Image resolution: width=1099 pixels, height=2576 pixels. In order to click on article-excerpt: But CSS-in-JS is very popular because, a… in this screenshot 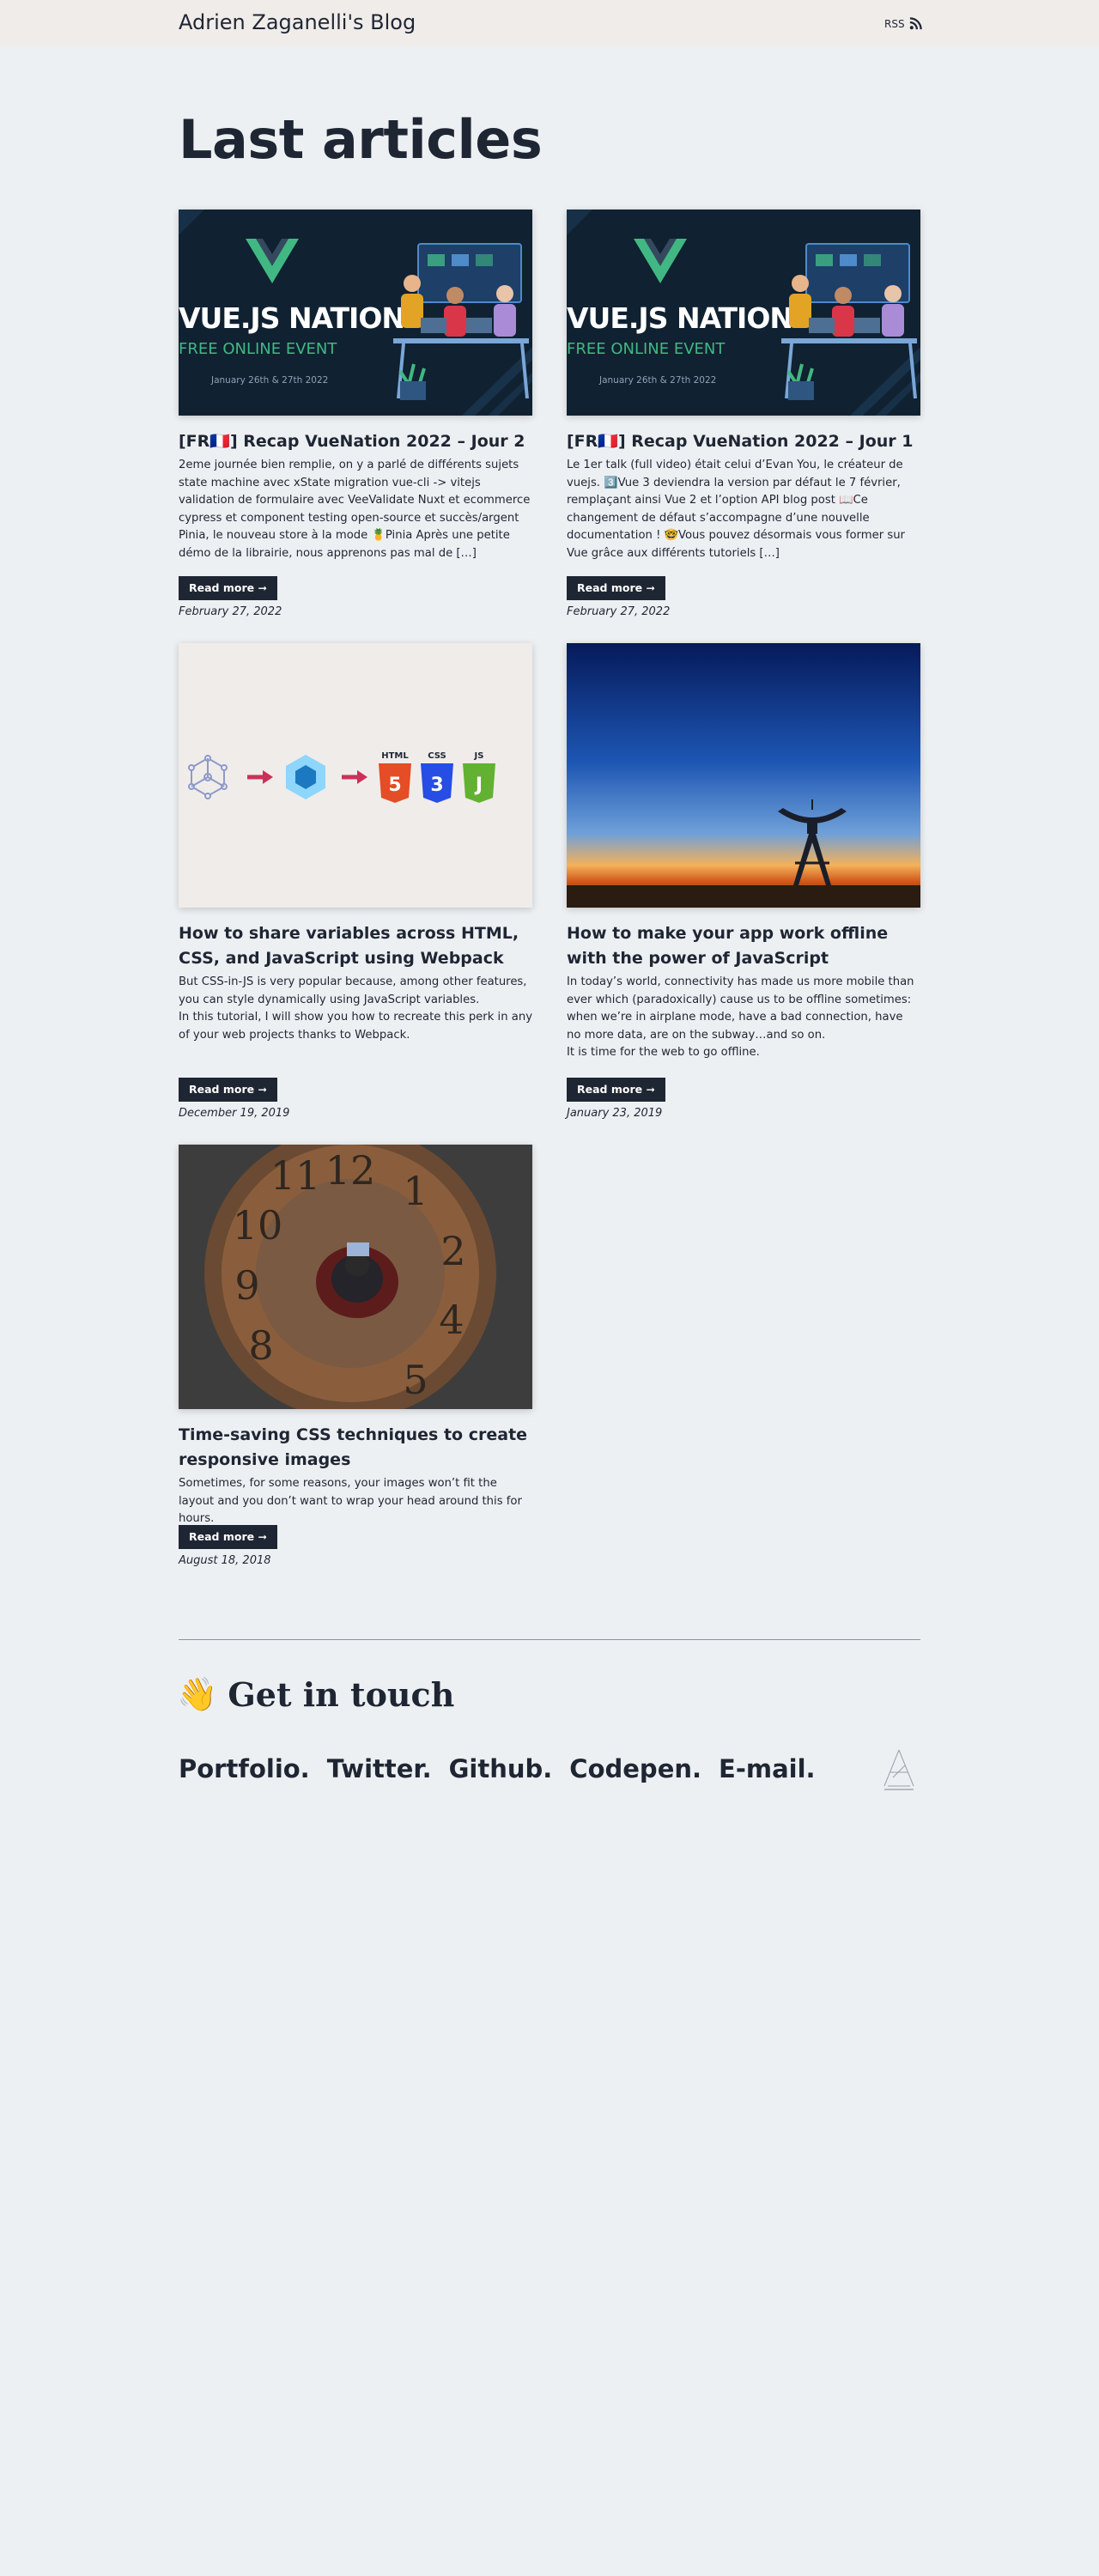, I will do `click(356, 1009)`.